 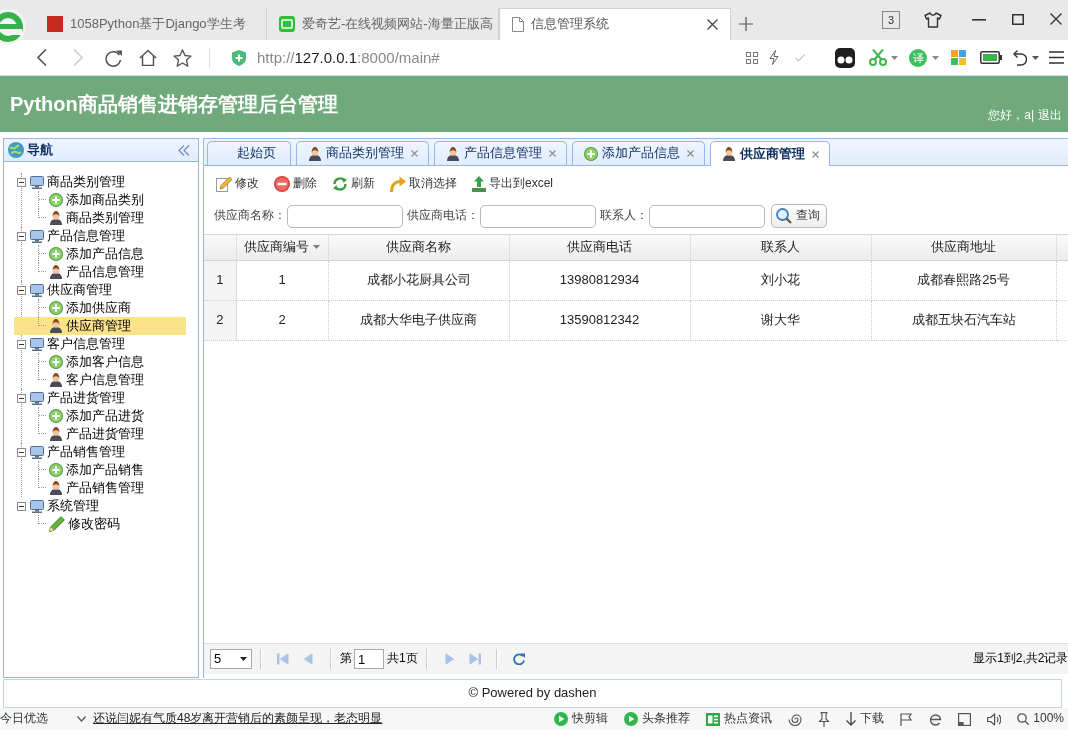 I want to click on tab: 添加产品信息, so click(x=638, y=153).